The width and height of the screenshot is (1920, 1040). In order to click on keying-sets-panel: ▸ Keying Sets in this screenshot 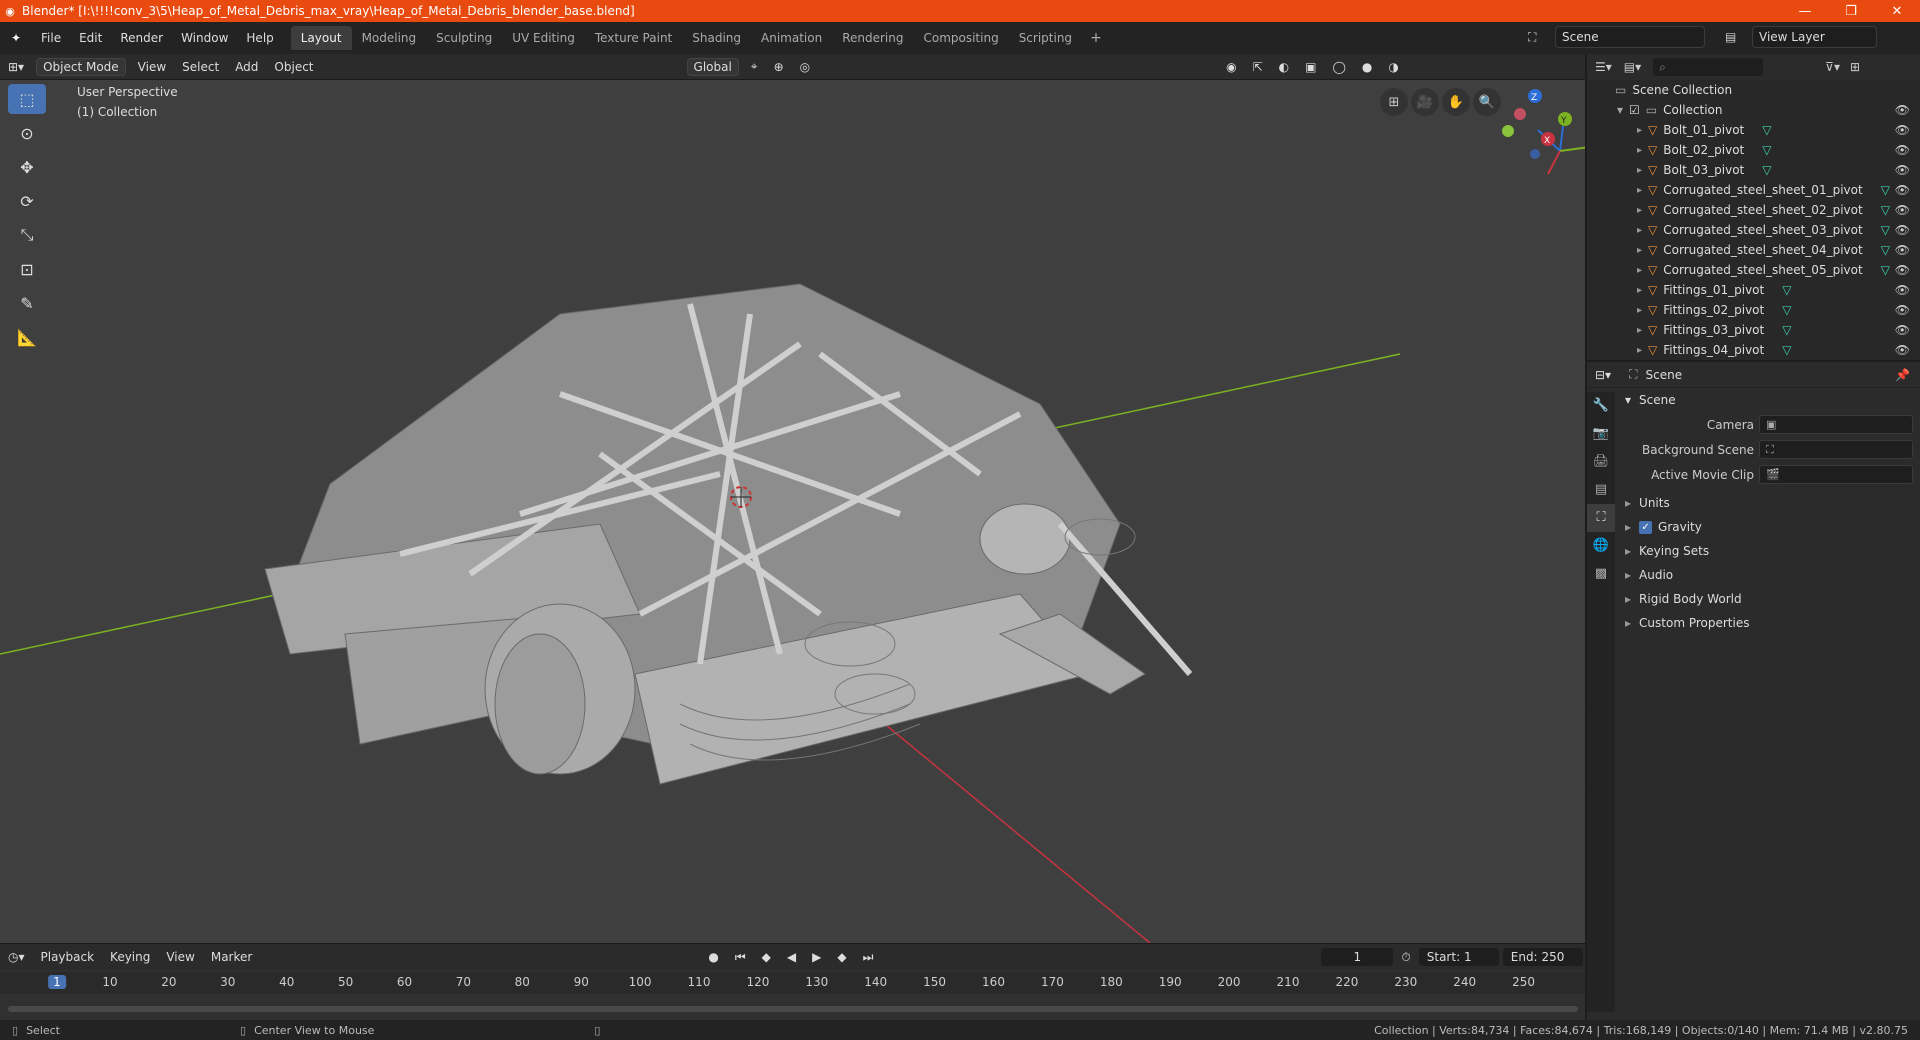, I will do `click(1768, 551)`.